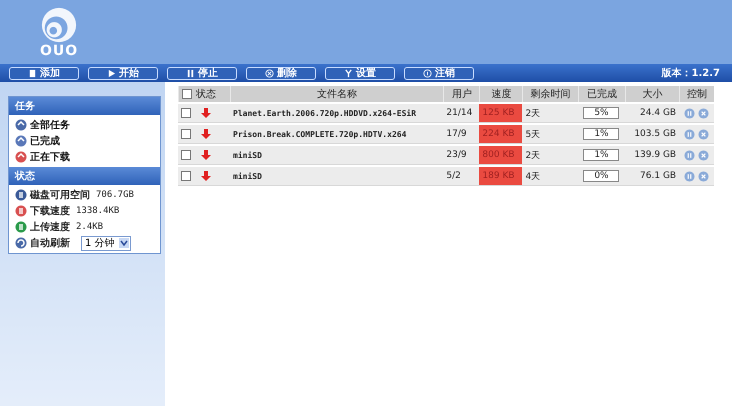 The width and height of the screenshot is (732, 406). I want to click on close-icon, so click(269, 73).